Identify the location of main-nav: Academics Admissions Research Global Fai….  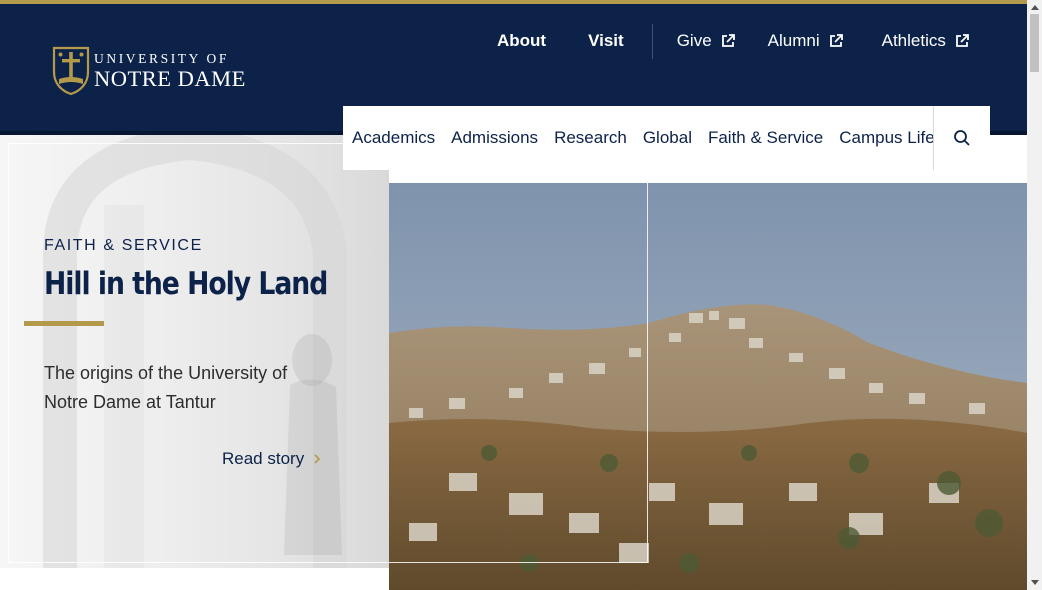
(666, 138).